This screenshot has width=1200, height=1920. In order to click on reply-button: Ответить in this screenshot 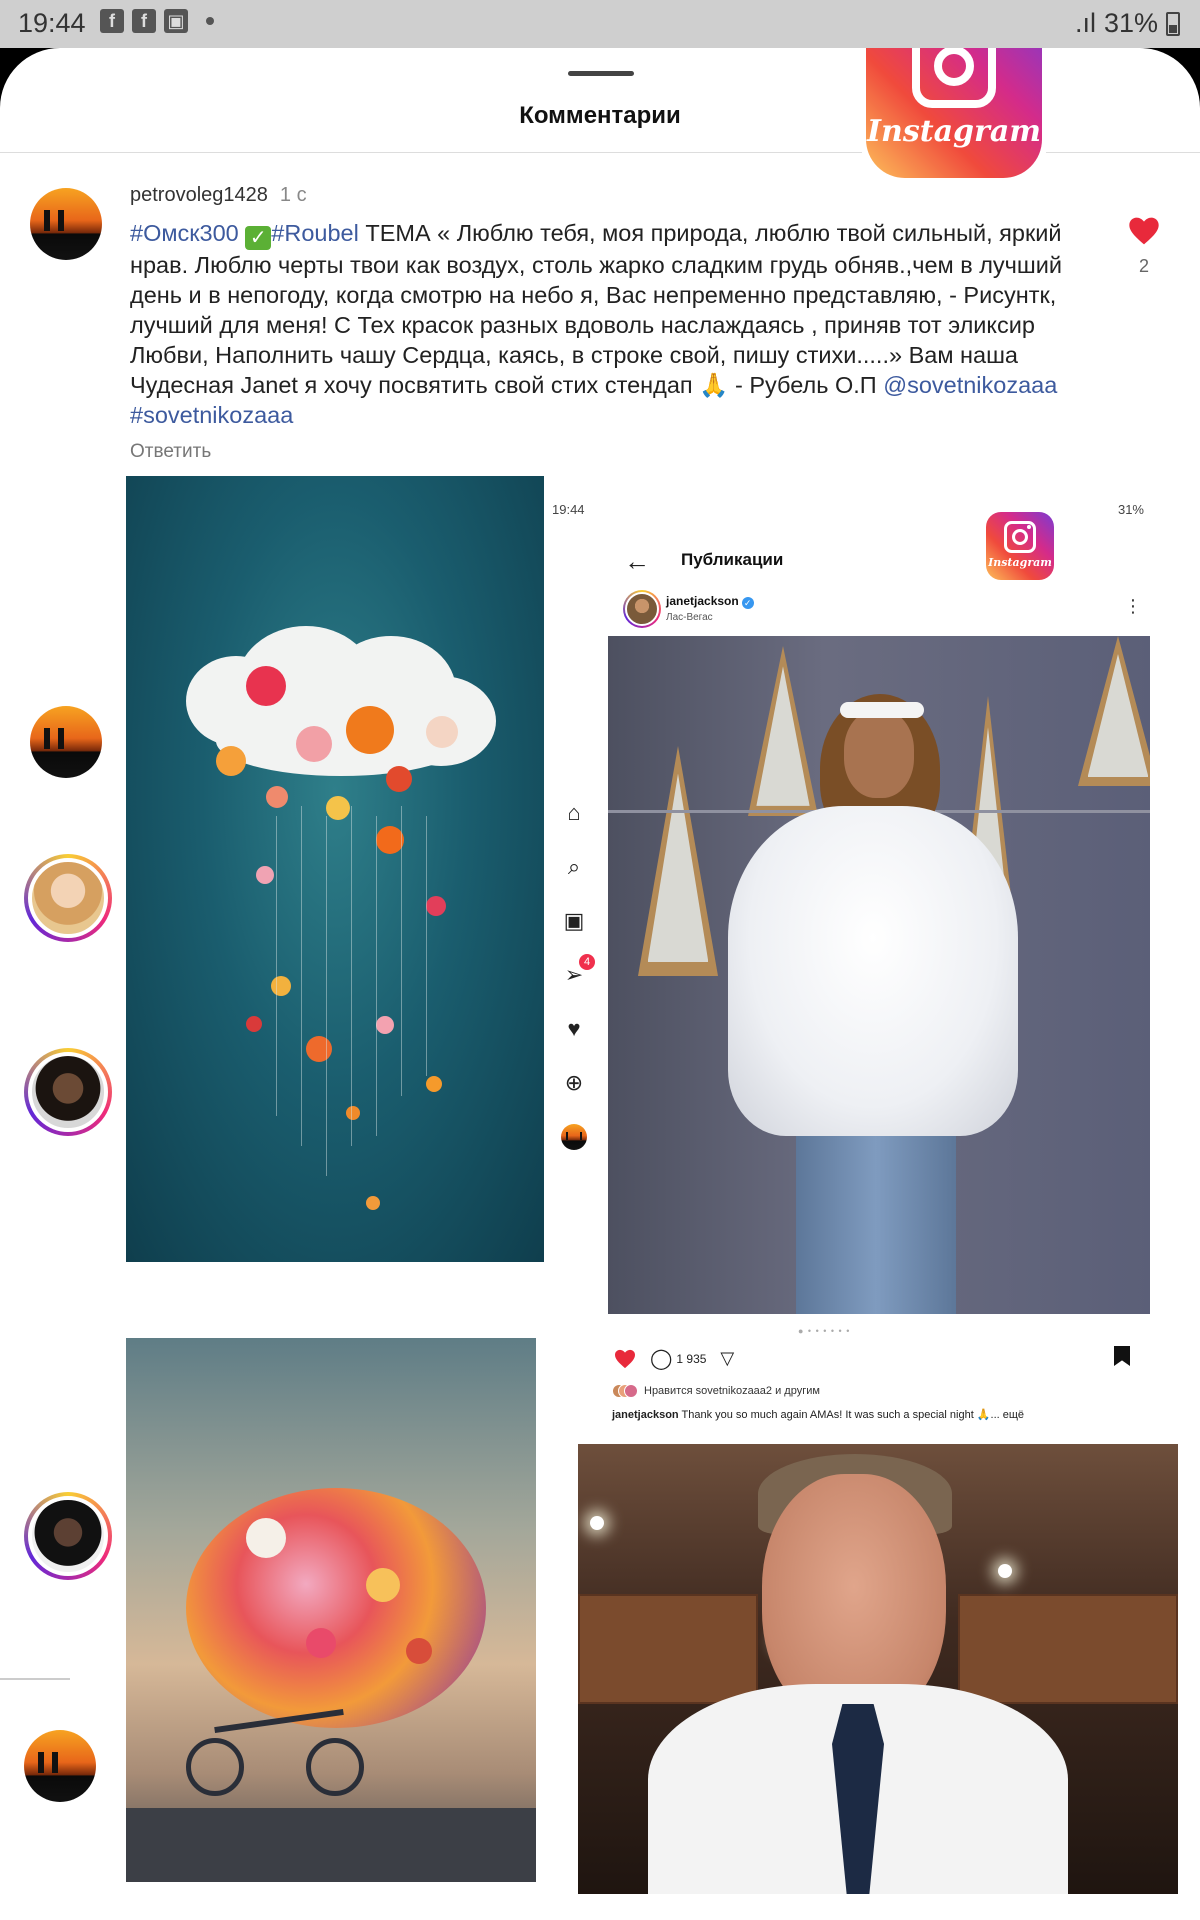, I will do `click(170, 452)`.